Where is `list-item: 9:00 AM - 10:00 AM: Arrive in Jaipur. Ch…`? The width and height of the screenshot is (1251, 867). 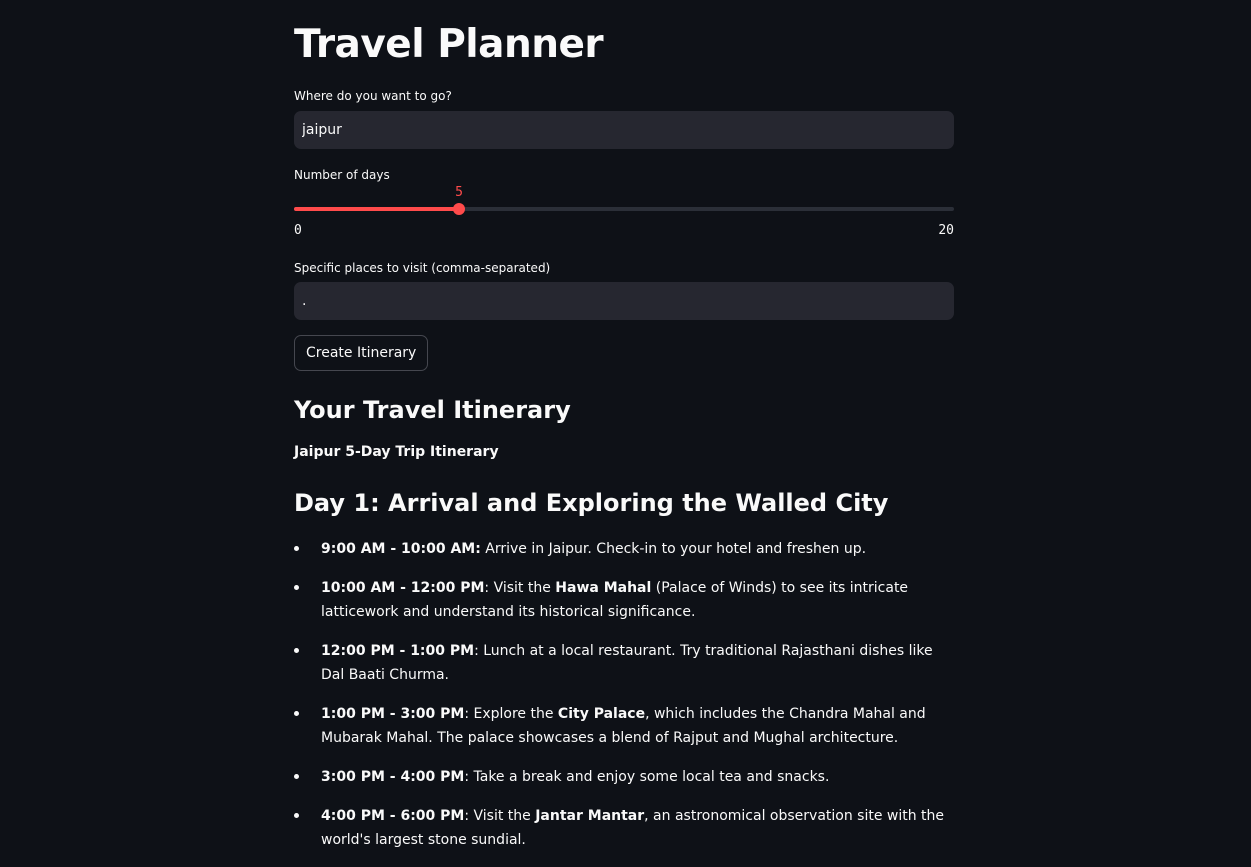 list-item: 9:00 AM - 10:00 AM: Arrive in Jaipur. Ch… is located at coordinates (624, 549).